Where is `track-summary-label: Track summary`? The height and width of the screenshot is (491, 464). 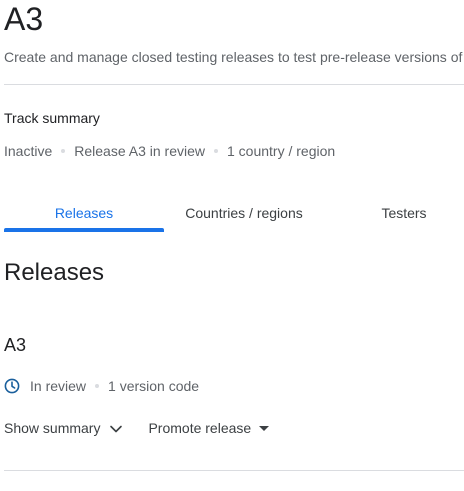 track-summary-label: Track summary is located at coordinates (52, 118).